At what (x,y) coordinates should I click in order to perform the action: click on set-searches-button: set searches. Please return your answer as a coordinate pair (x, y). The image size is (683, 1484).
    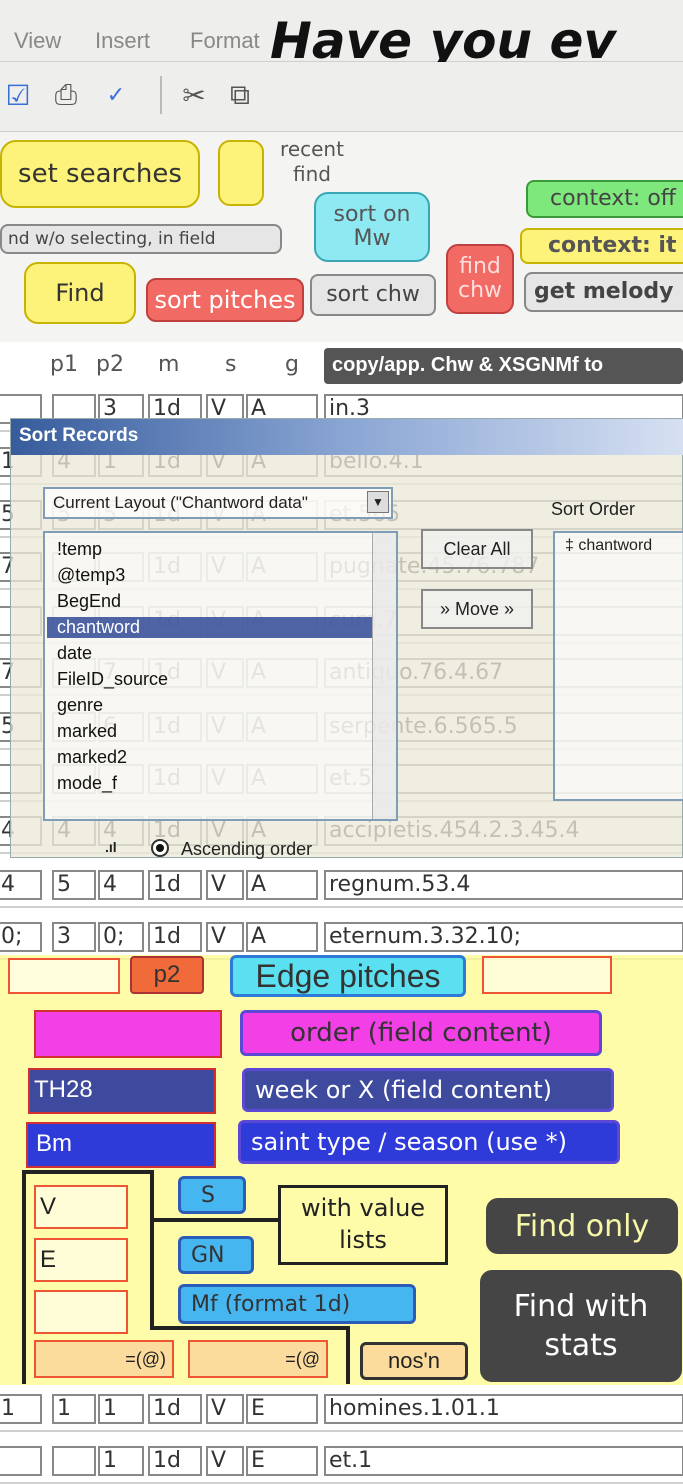
    Looking at the image, I should click on (100, 174).